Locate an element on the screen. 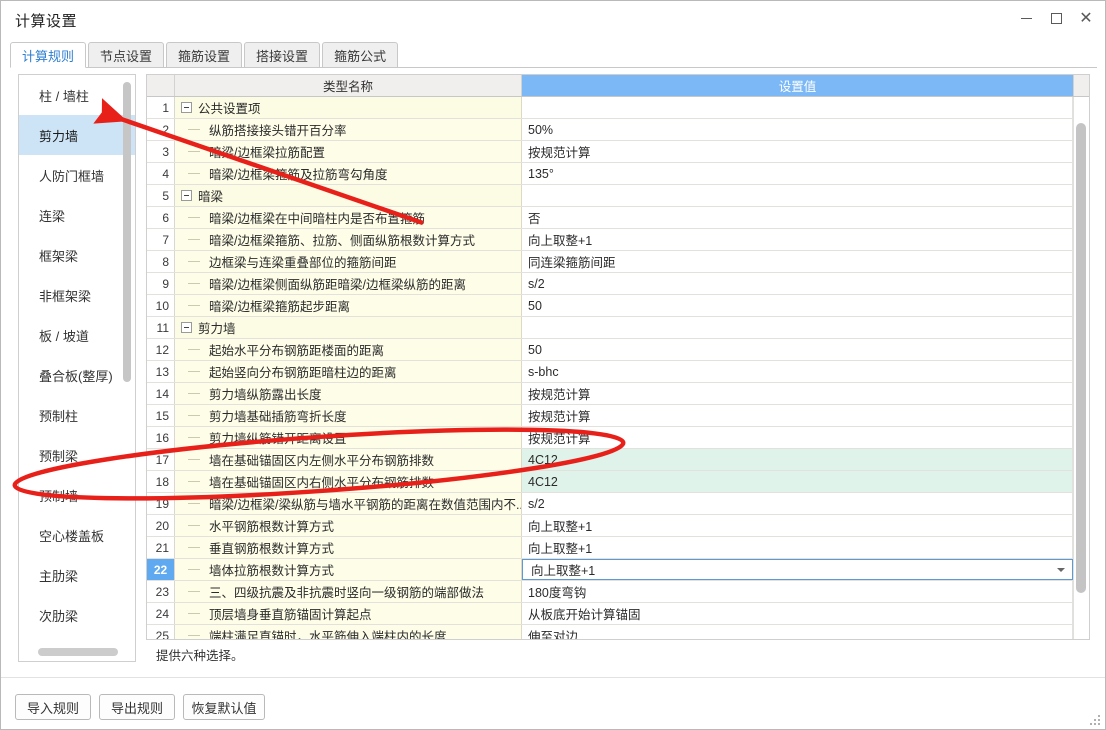  type-name-cell: 暗梁/边框梁拉筋配置 is located at coordinates (348, 151).